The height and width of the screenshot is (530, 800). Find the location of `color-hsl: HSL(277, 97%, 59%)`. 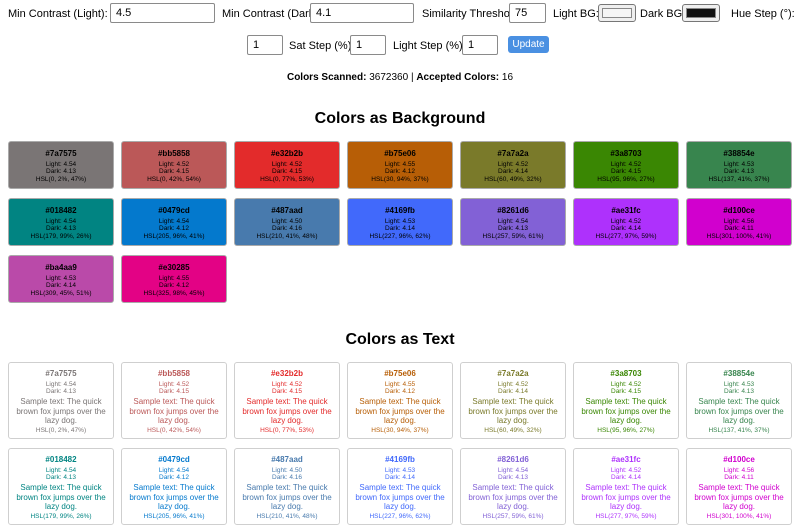

color-hsl: HSL(277, 97%, 59%) is located at coordinates (626, 516).